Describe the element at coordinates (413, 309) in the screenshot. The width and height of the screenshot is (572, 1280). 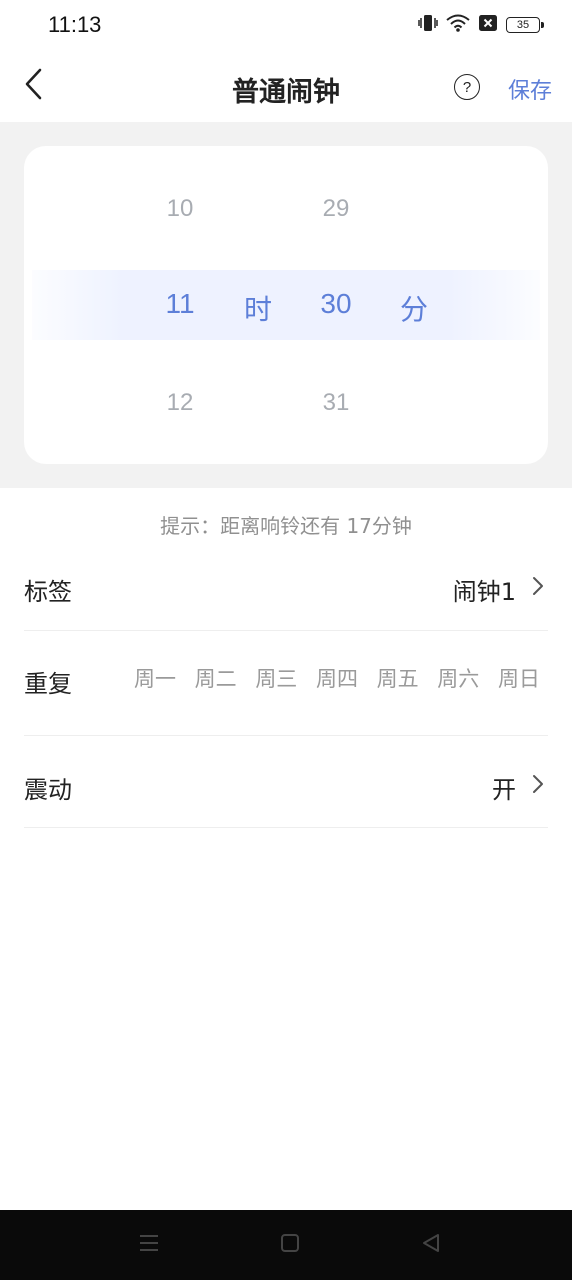
I see `minute-unit-label: 分` at that location.